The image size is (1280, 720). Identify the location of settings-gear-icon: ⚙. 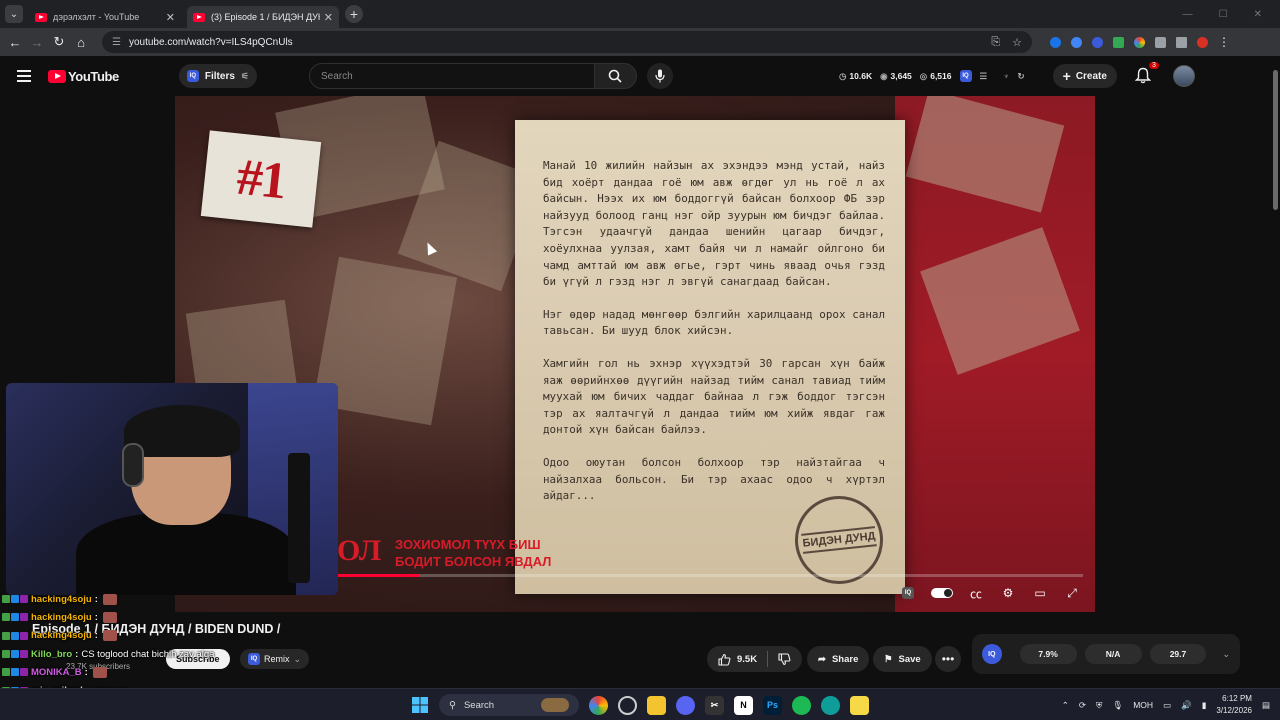
(1008, 593).